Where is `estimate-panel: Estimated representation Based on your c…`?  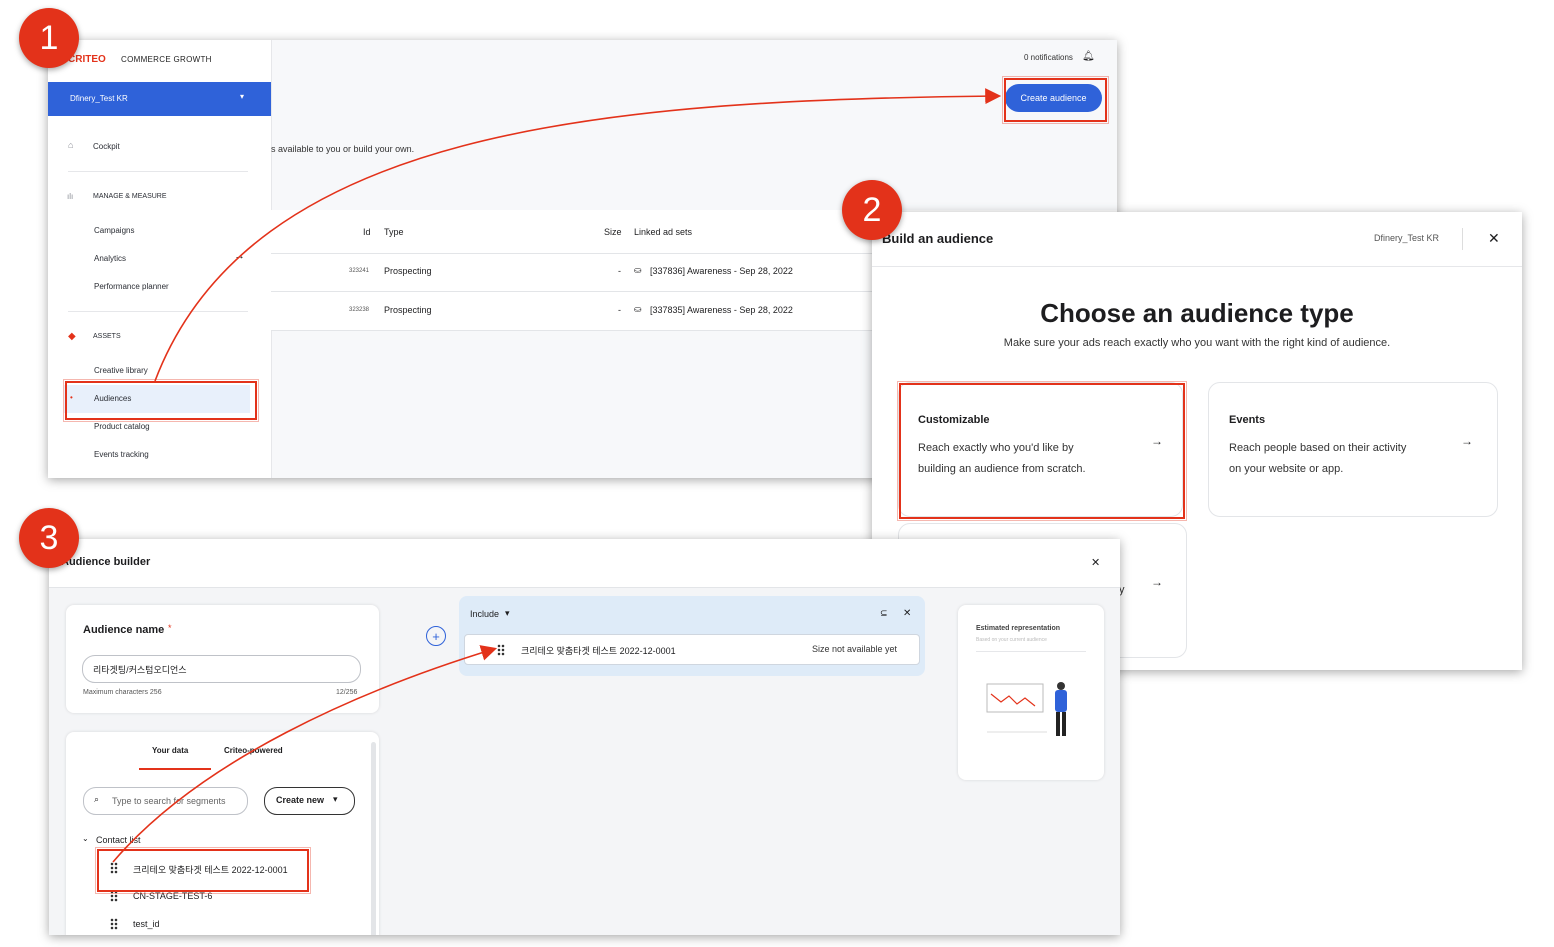
estimate-panel: Estimated representation Based on your c… is located at coordinates (1031, 692).